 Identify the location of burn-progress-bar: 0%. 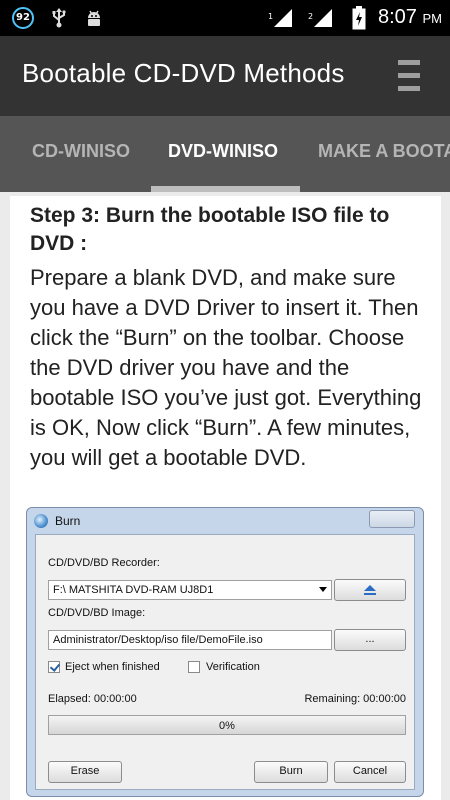
(227, 725).